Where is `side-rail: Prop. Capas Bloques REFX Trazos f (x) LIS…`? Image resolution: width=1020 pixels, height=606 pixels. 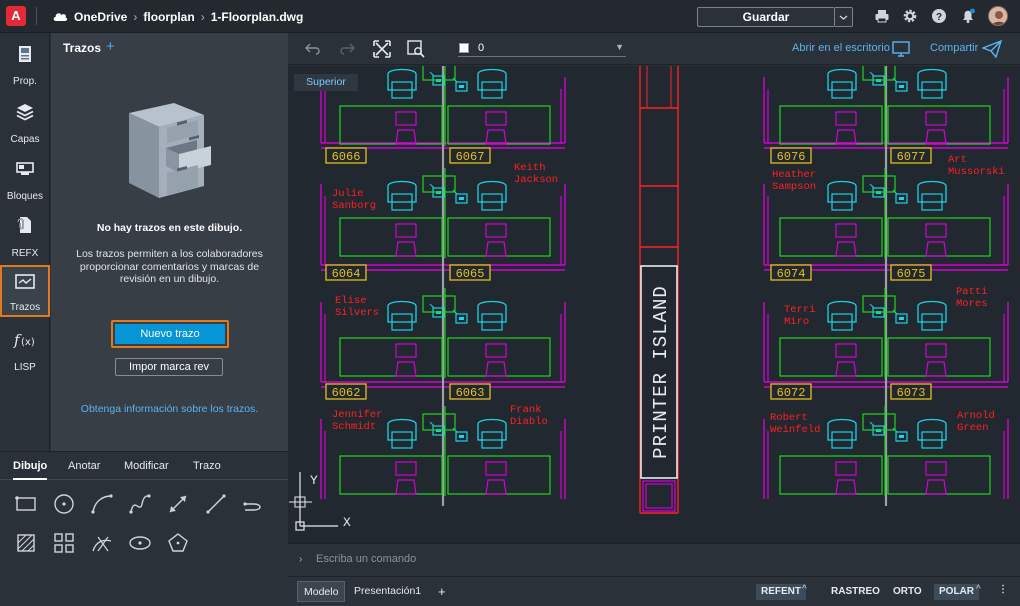 side-rail: Prop. Capas Bloques REFX Trazos f (x) LIS… is located at coordinates (25, 242).